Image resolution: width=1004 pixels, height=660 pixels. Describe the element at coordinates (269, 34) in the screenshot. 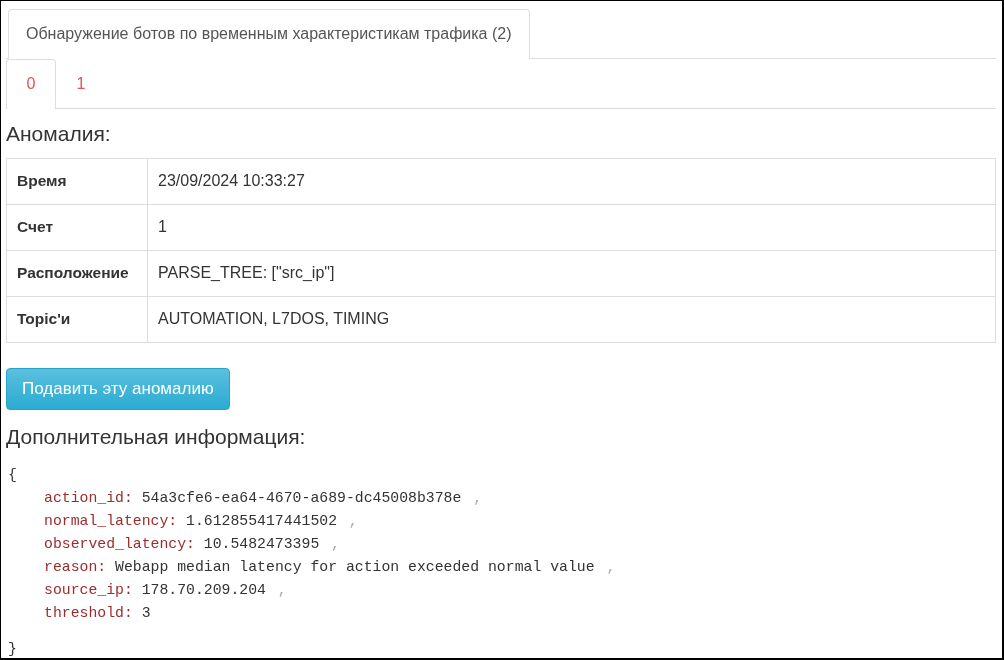

I see `category-tab: Обнаружение ботов по временным характеристикам трафика (2)` at that location.